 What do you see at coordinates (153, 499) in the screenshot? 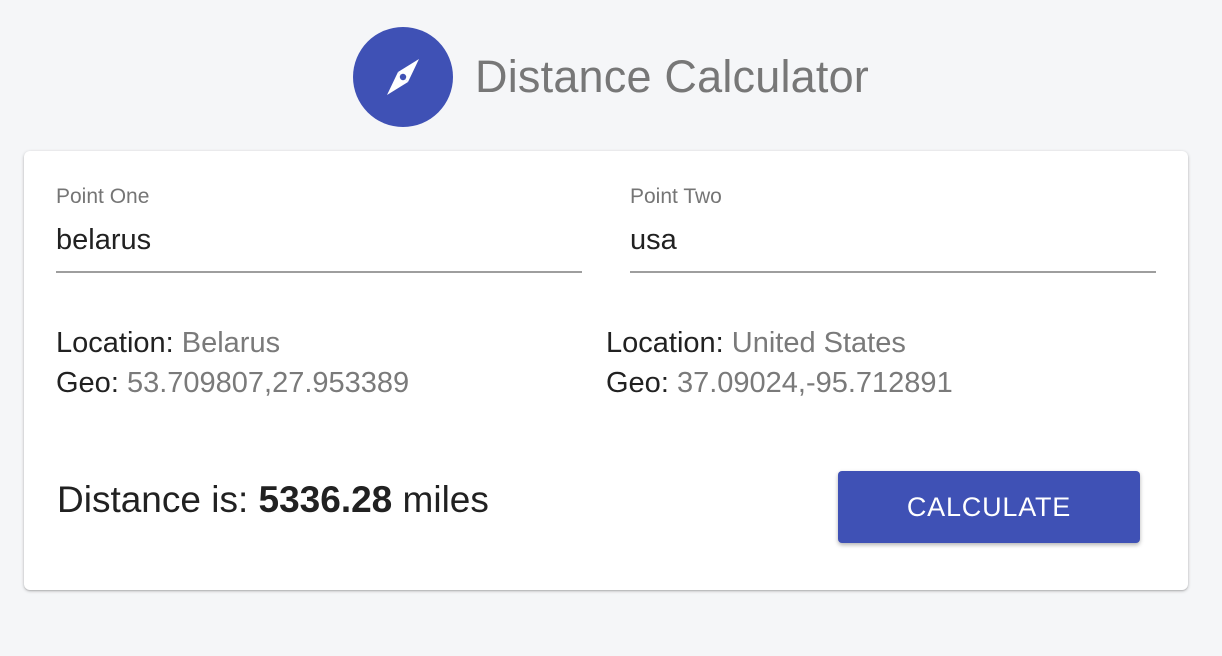
I see `distance-prefix: Distance is:` at bounding box center [153, 499].